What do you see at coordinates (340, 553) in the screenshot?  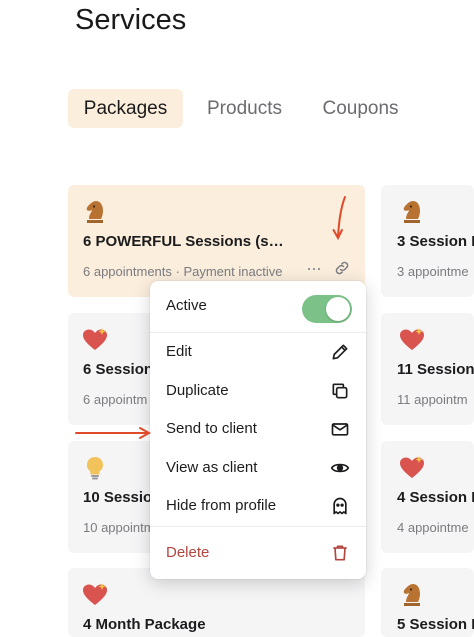 I see `trash-icon` at bounding box center [340, 553].